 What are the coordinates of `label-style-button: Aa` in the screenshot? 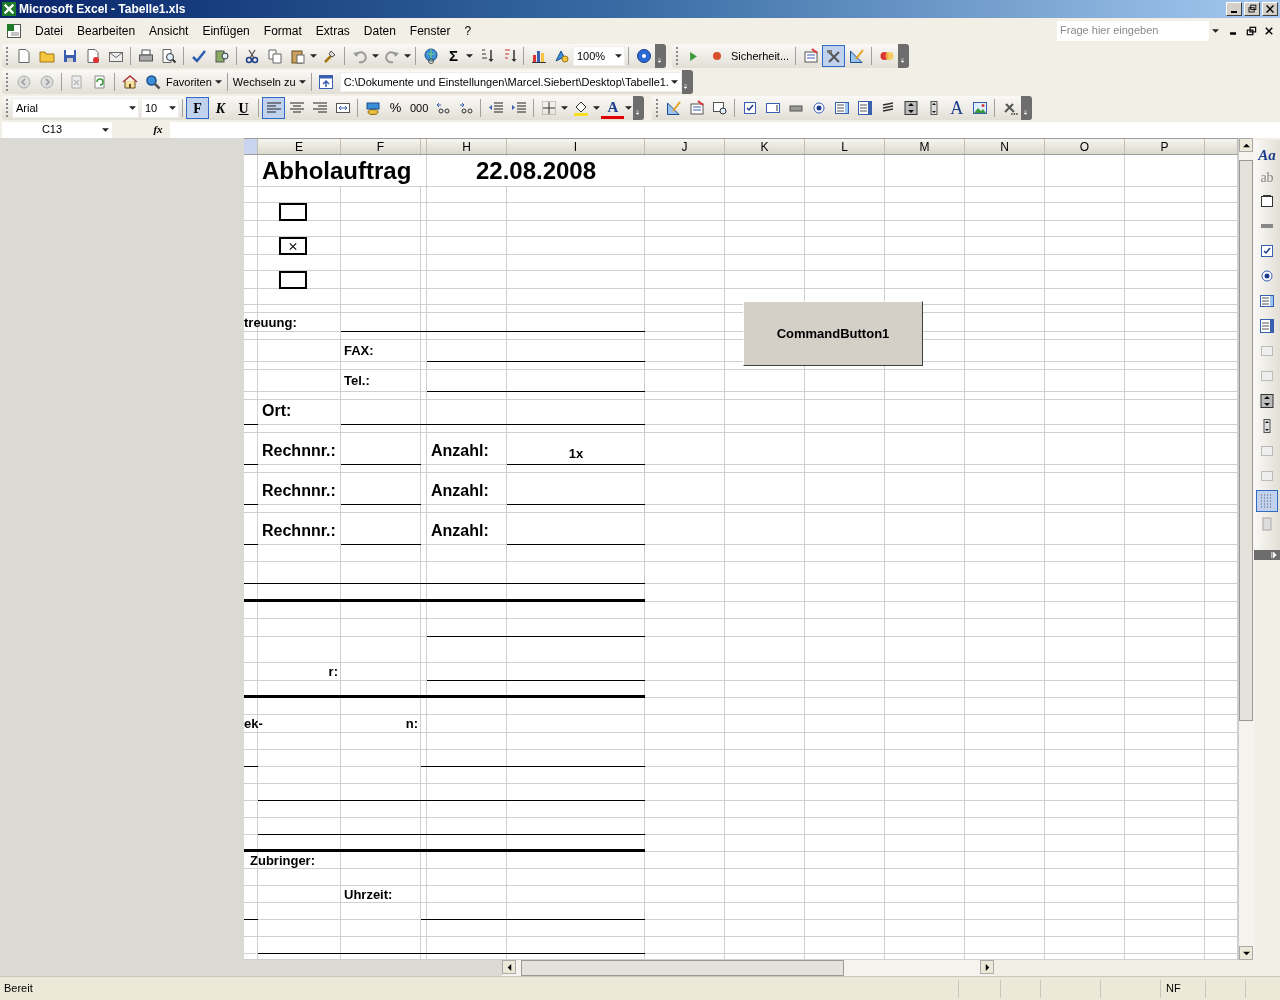 It's located at (1267, 154).